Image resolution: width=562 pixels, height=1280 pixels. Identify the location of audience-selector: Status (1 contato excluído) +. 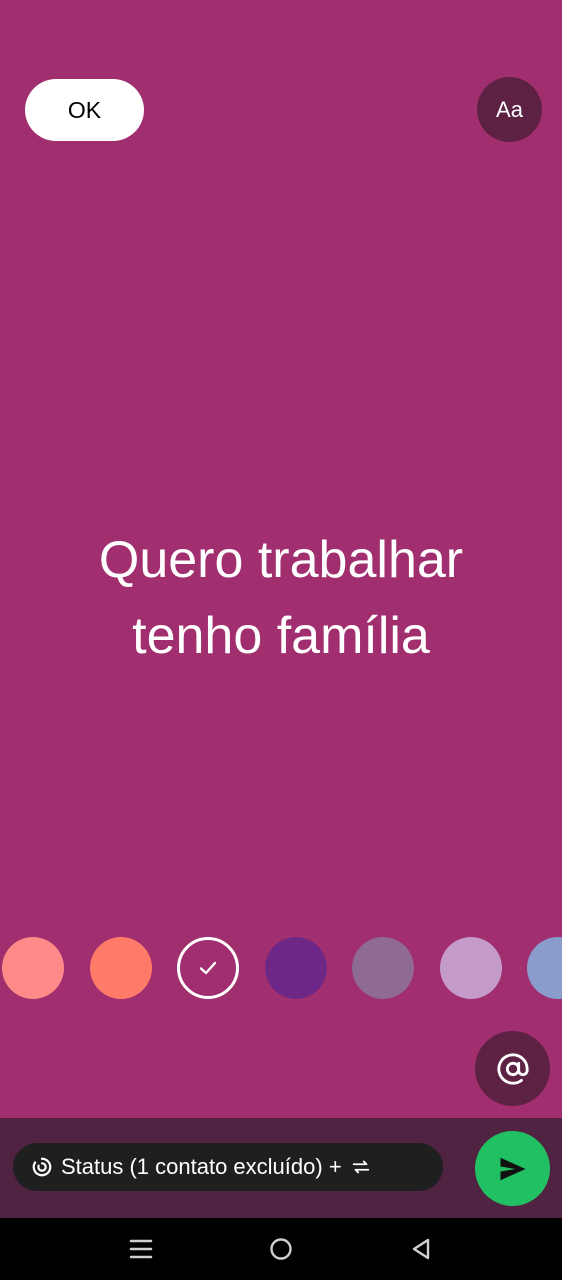
(228, 1167).